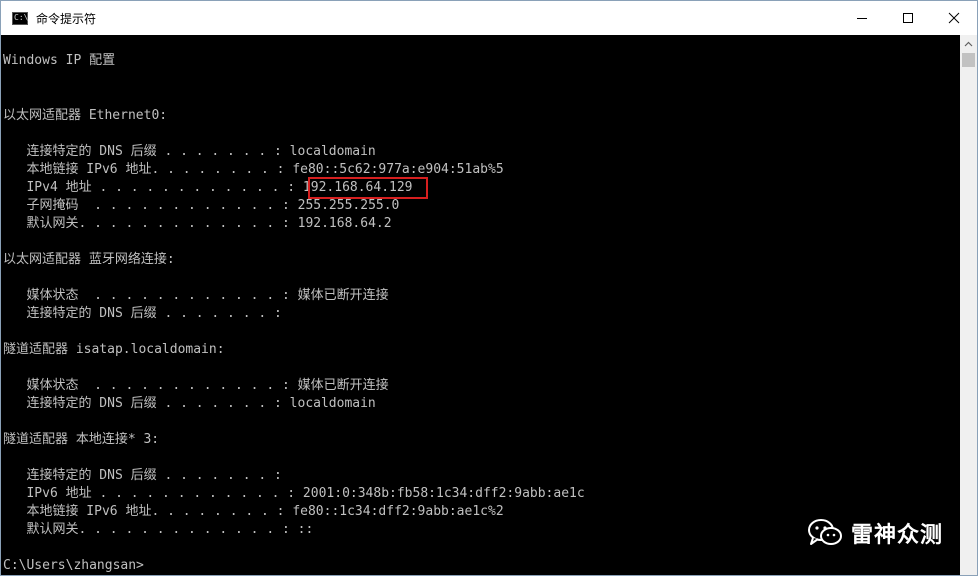  What do you see at coordinates (158, 529) in the screenshot?
I see `console-line: 默认网关. . . . . . . . . . . . . : ::` at bounding box center [158, 529].